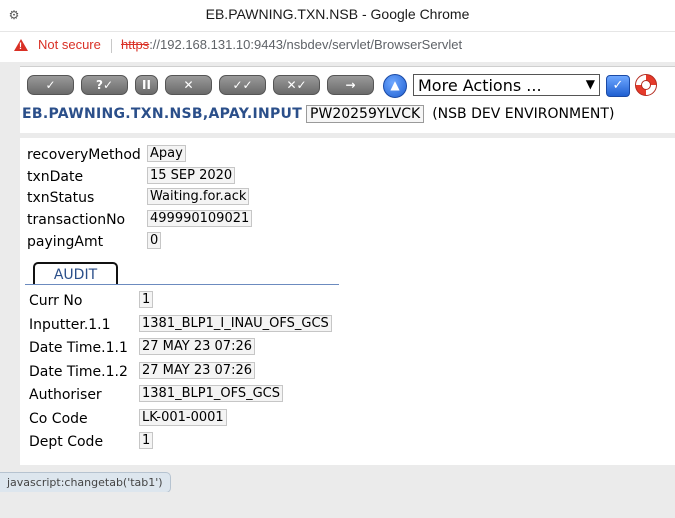 Image resolution: width=675 pixels, height=518 pixels. What do you see at coordinates (138, 197) in the screenshot?
I see `field-txn-status: txnStatus Waiting.for.ack` at bounding box center [138, 197].